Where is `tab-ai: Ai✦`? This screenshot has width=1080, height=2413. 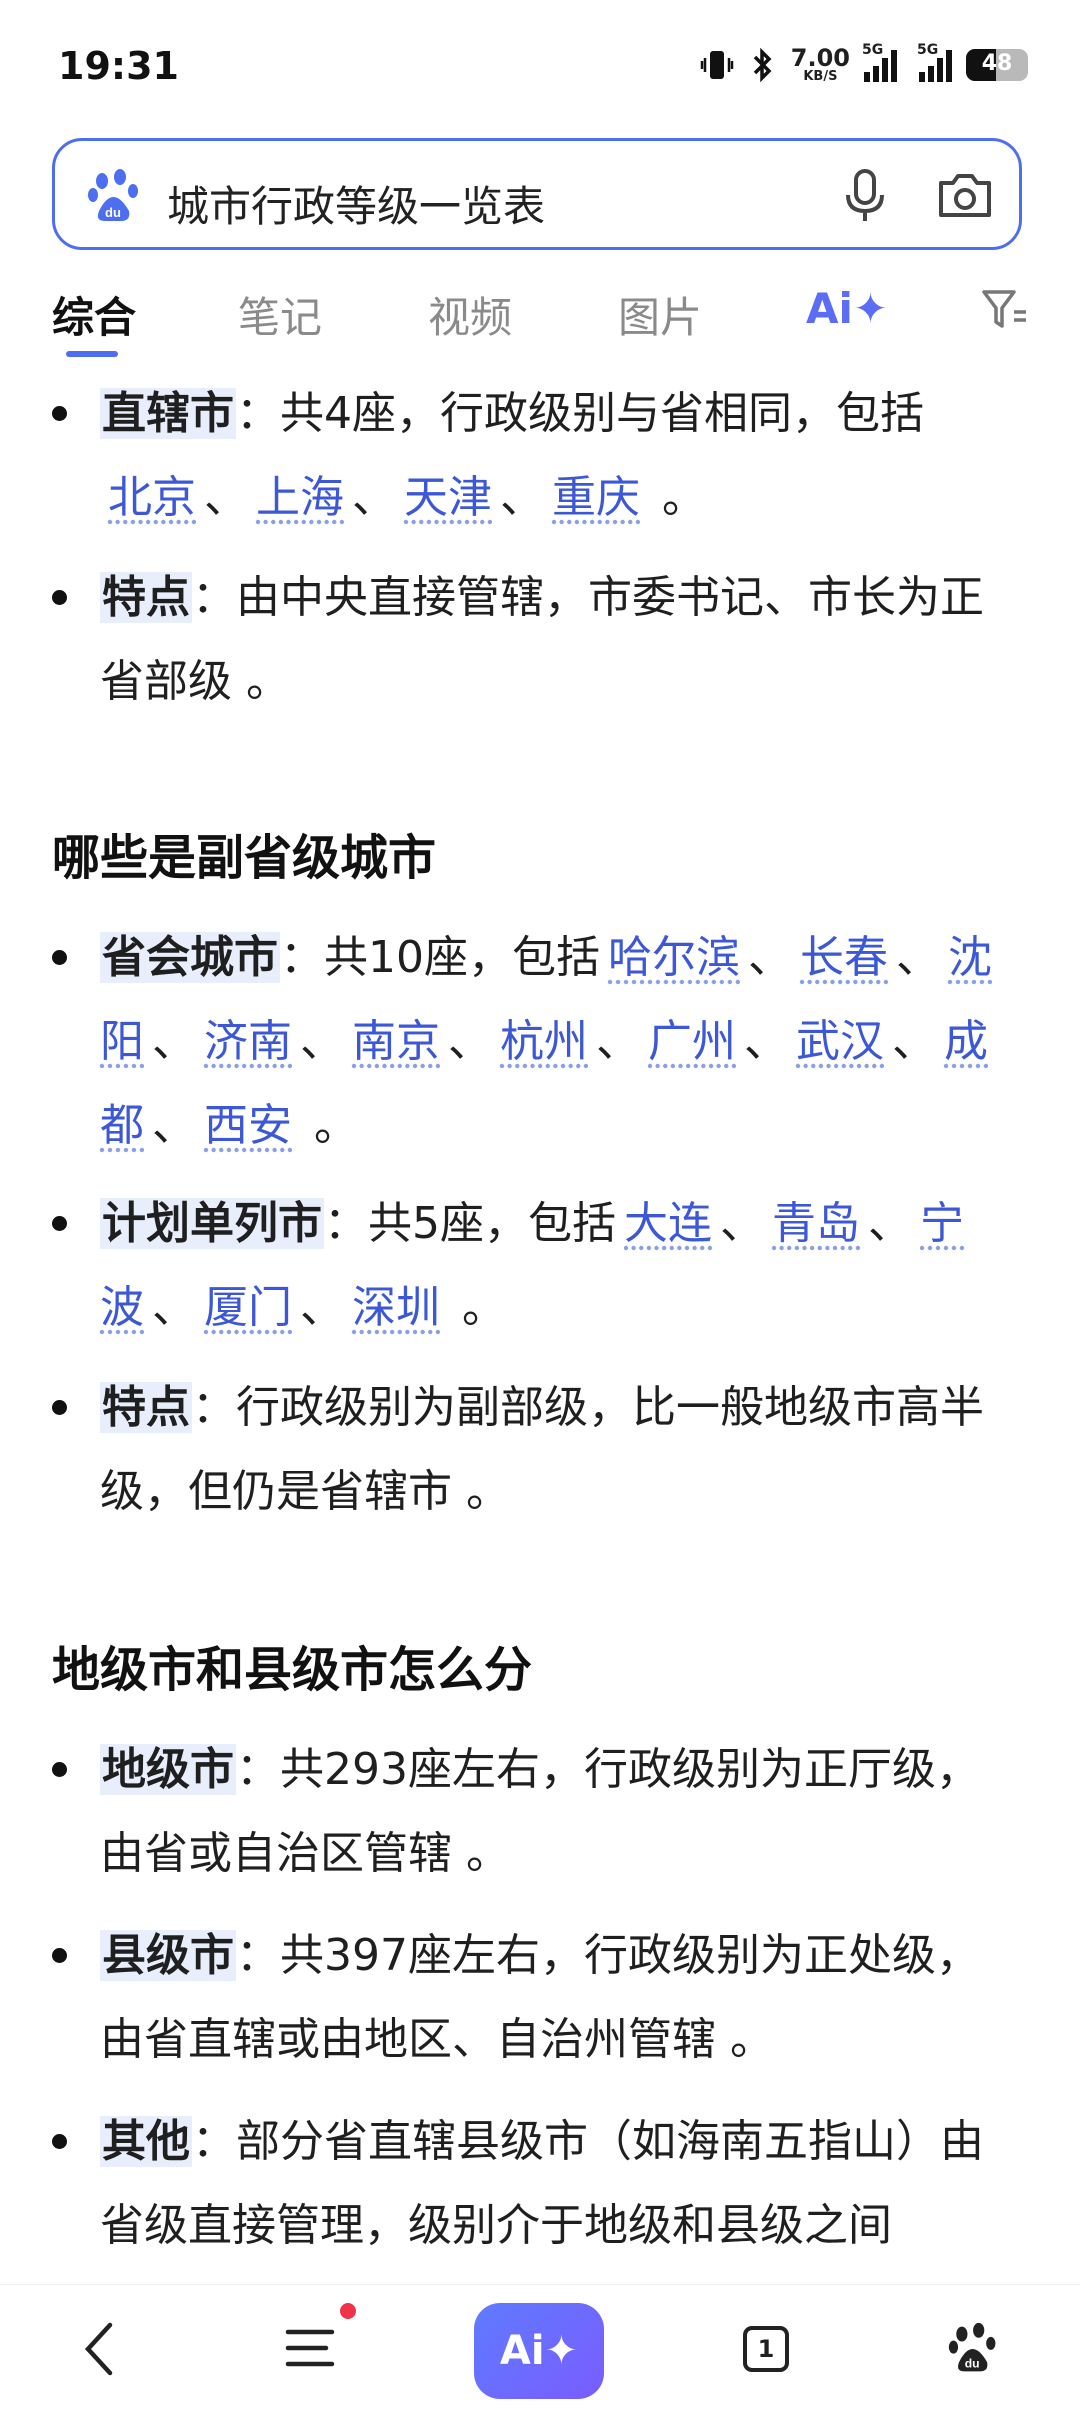
tab-ai: Ai✦ is located at coordinates (847, 308).